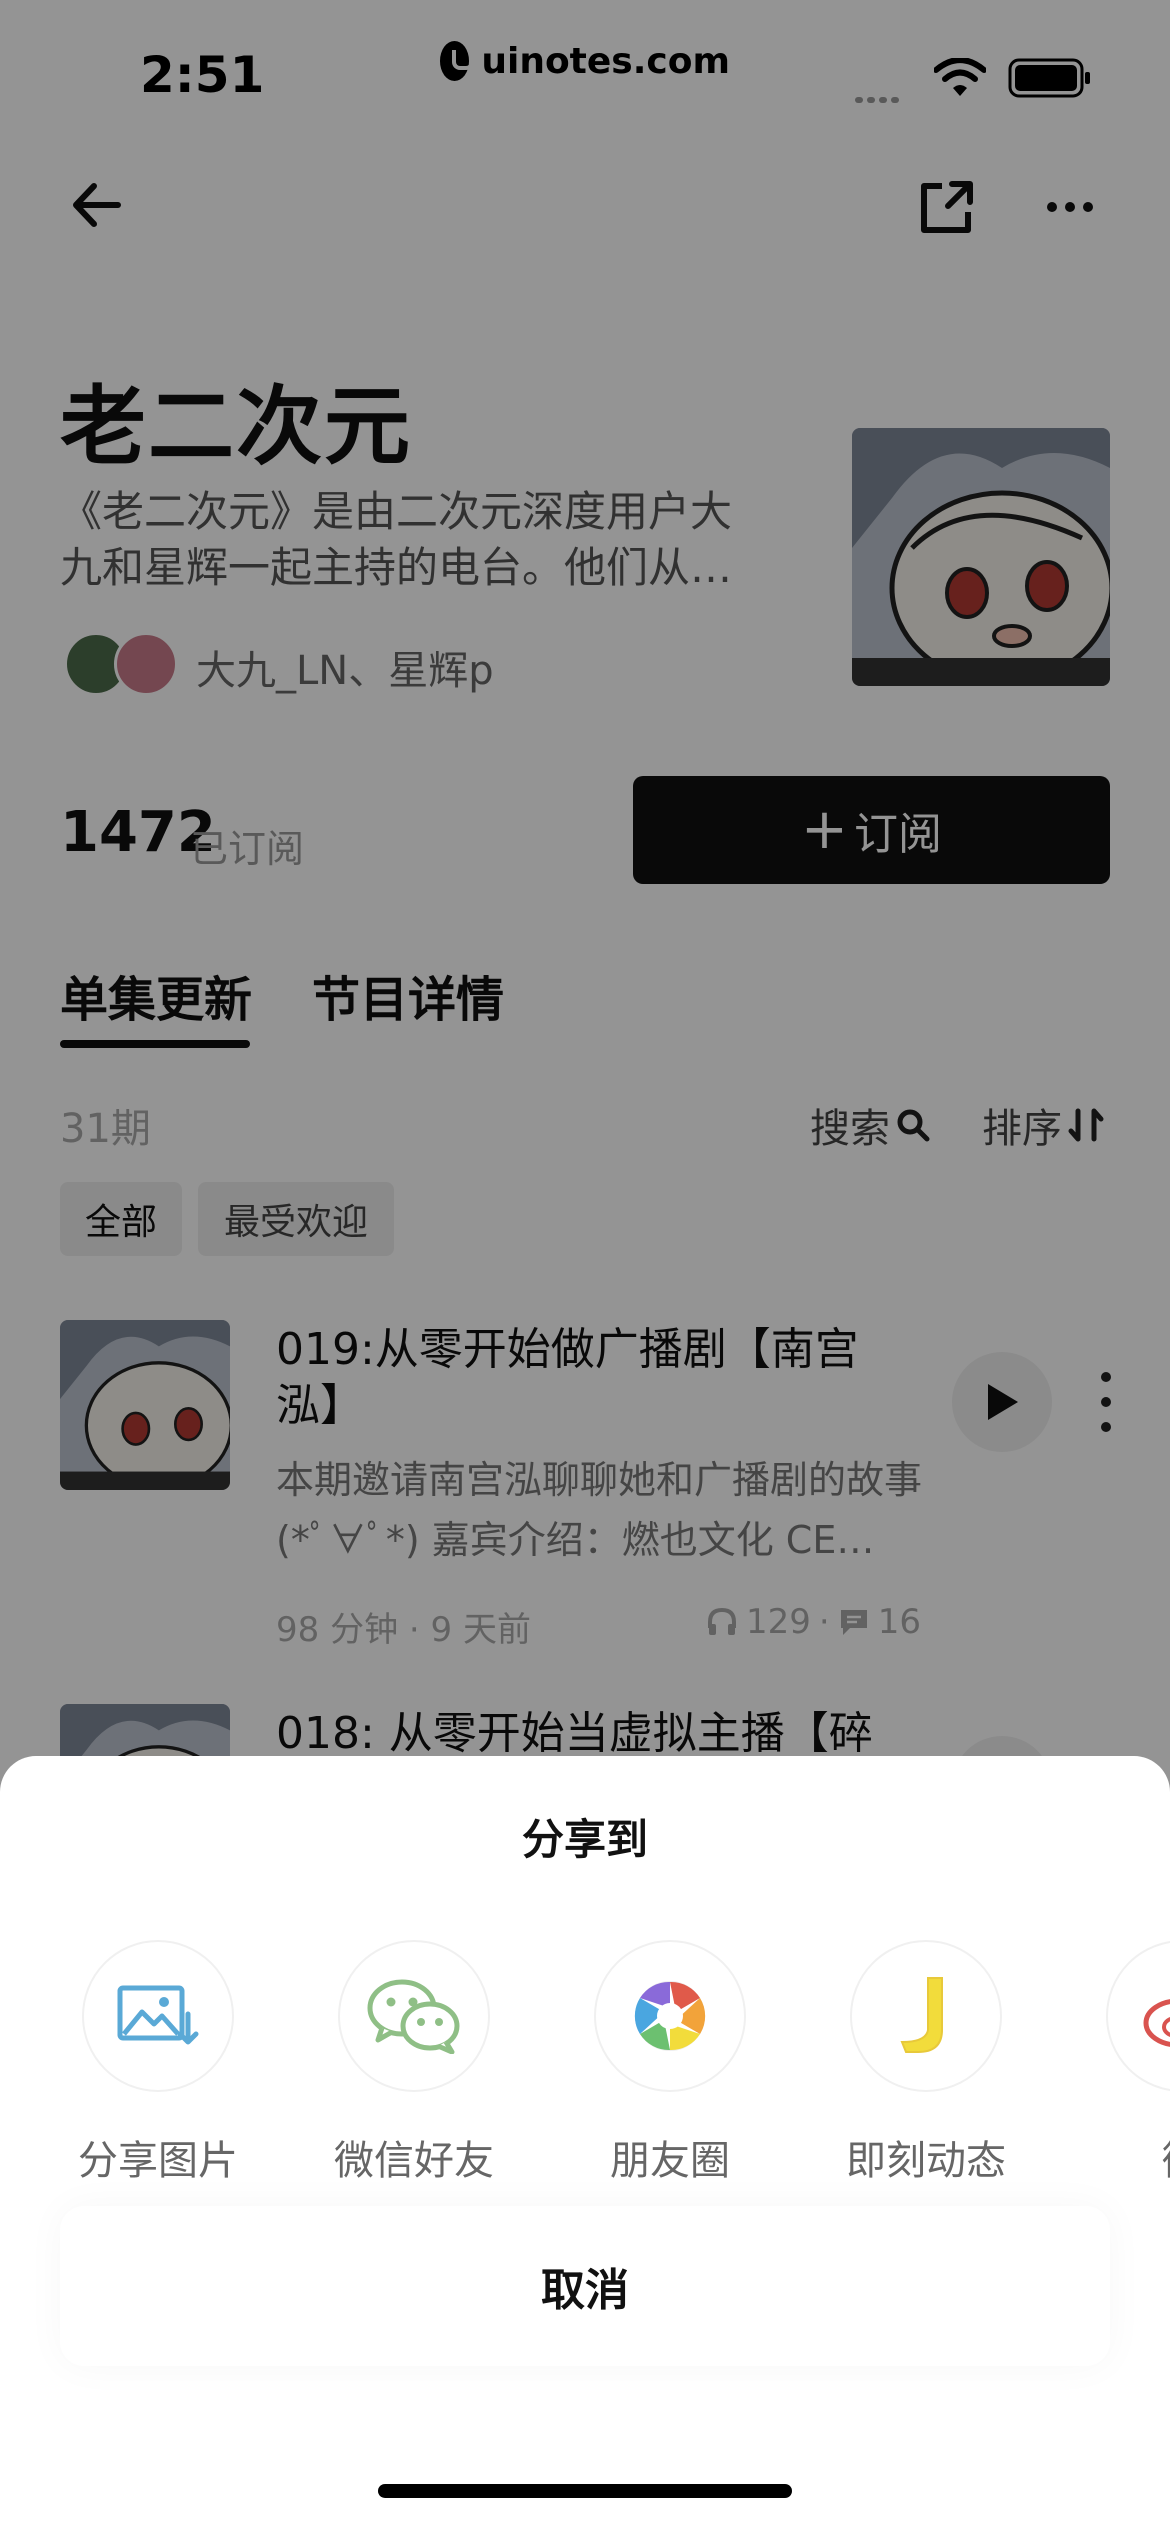 The image size is (1170, 2532). What do you see at coordinates (1156, 2023) in the screenshot?
I see `weibo-icon` at bounding box center [1156, 2023].